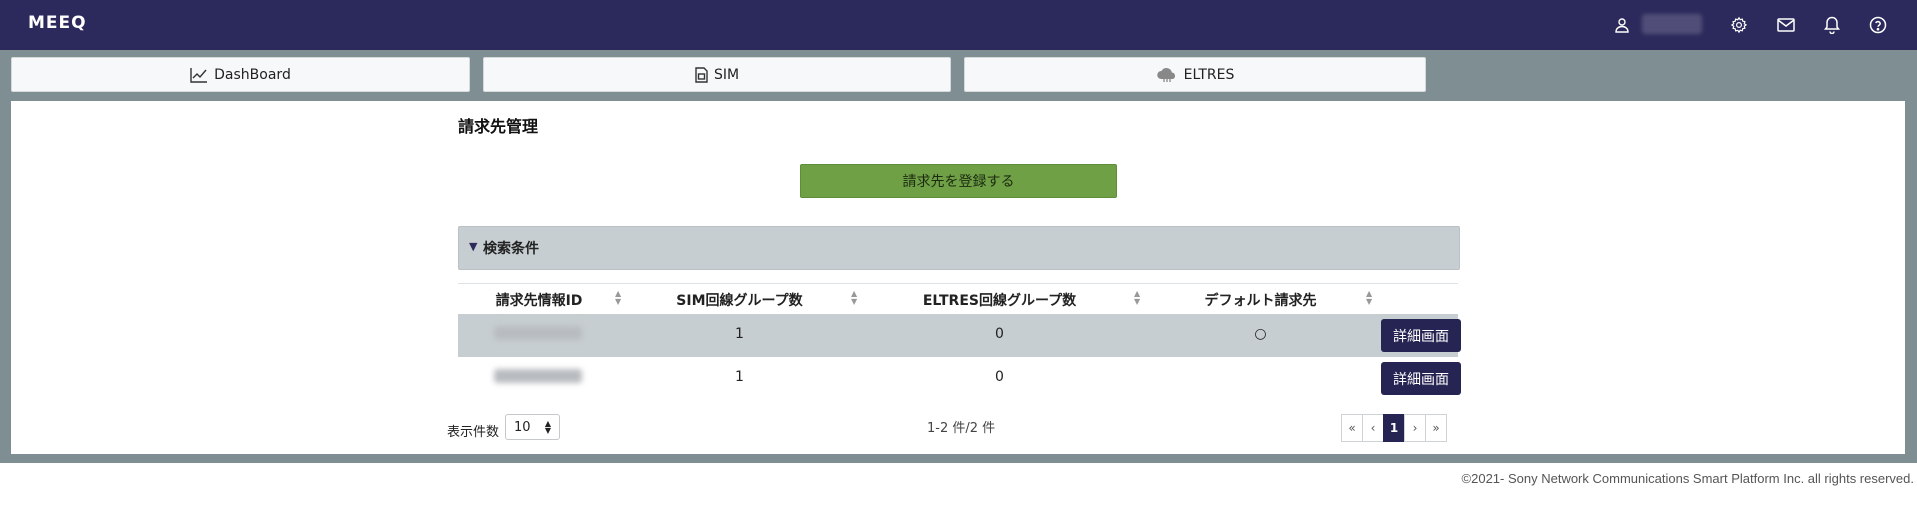 This screenshot has height=505, width=1917. Describe the element at coordinates (958, 25) in the screenshot. I see `top-bar: MEEQ` at that location.